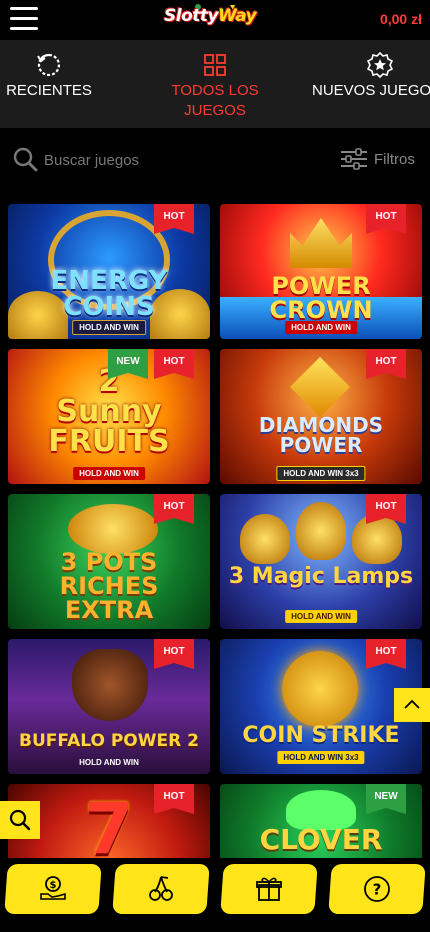 Image resolution: width=430 pixels, height=932 pixels. What do you see at coordinates (215, 895) in the screenshot?
I see `bottom-nav: $ ?` at bounding box center [215, 895].